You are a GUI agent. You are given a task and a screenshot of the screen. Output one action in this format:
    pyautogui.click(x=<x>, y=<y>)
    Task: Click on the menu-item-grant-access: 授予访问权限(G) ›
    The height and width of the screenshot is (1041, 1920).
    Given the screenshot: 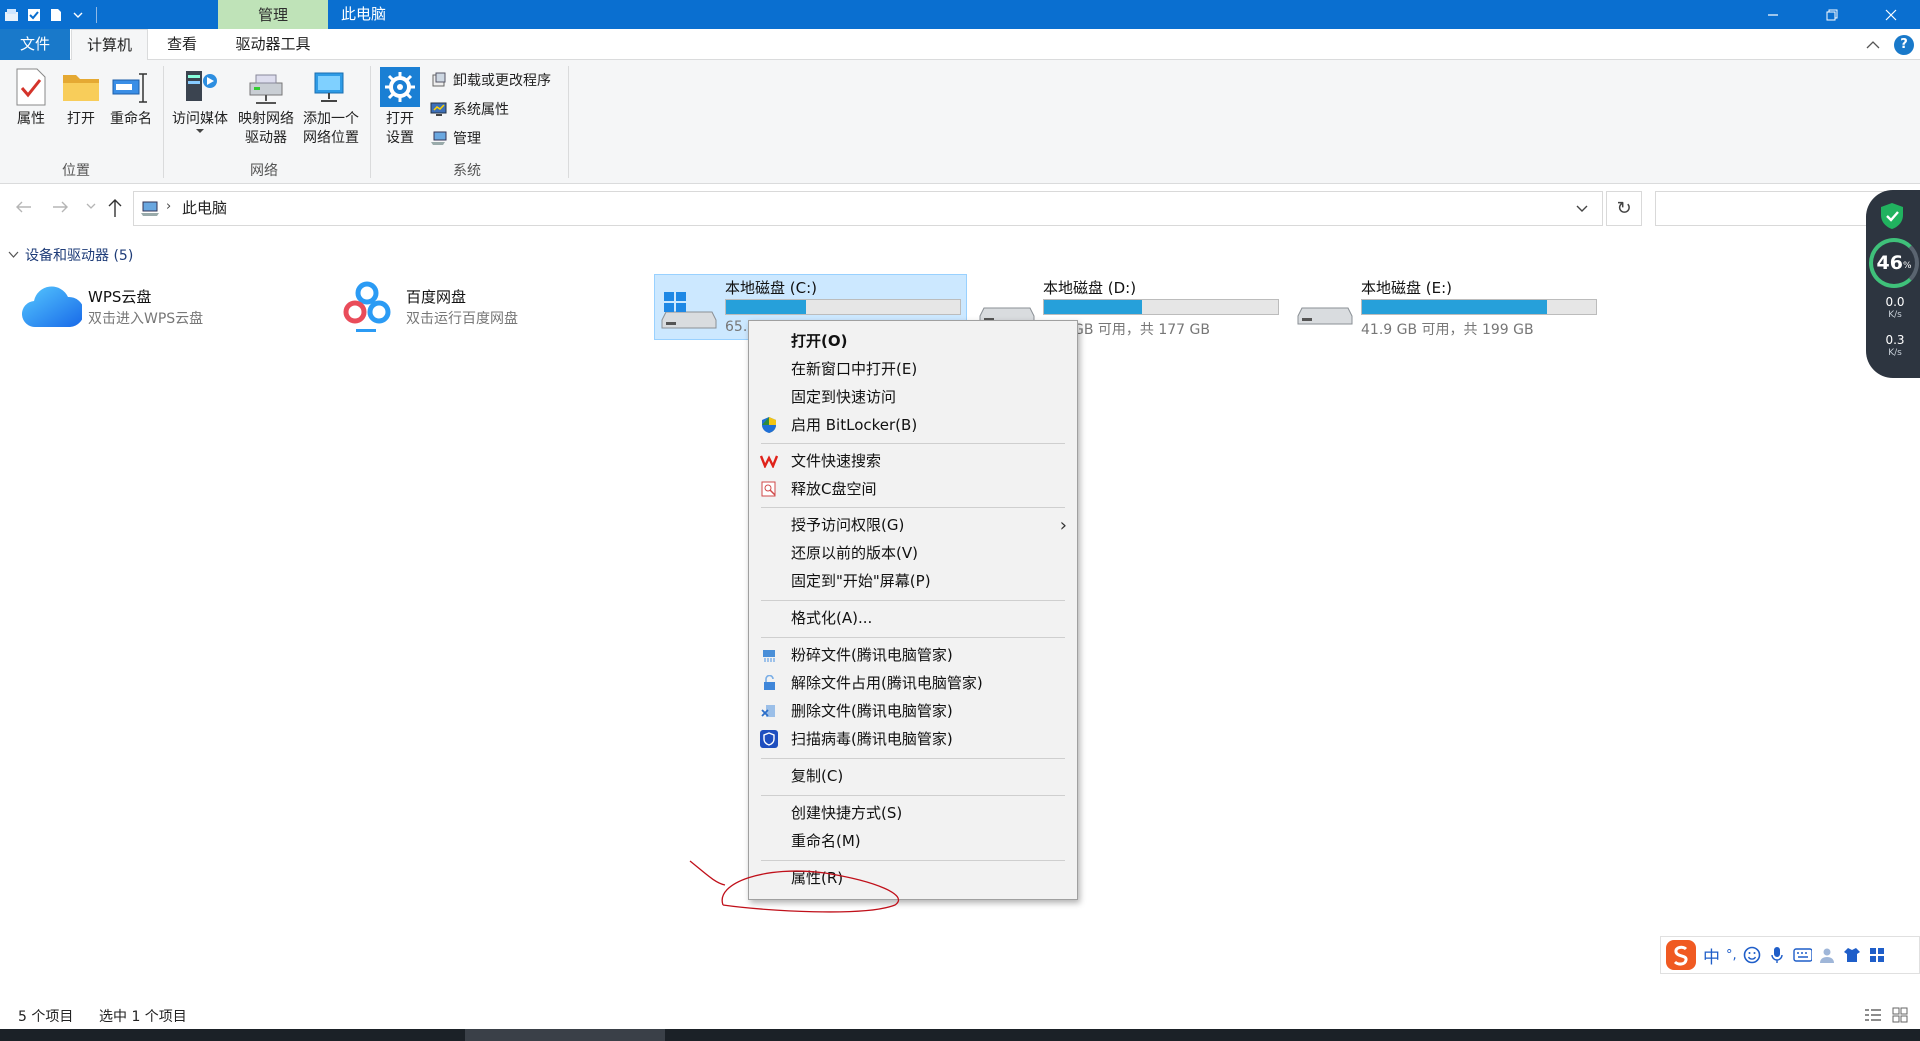 What is the action you would take?
    pyautogui.click(x=913, y=525)
    